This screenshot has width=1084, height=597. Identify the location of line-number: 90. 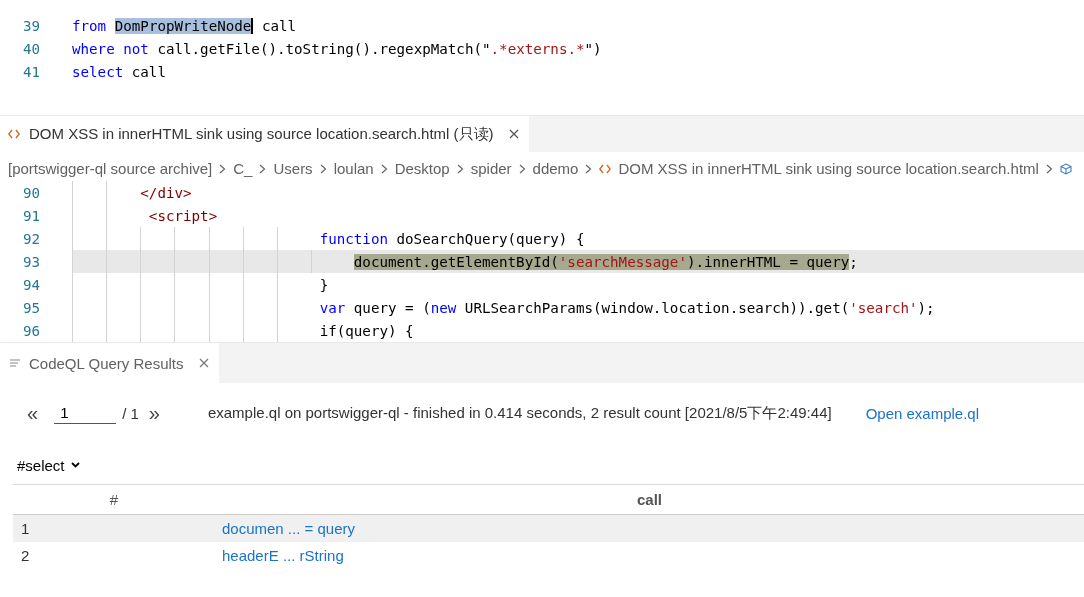
(30, 192).